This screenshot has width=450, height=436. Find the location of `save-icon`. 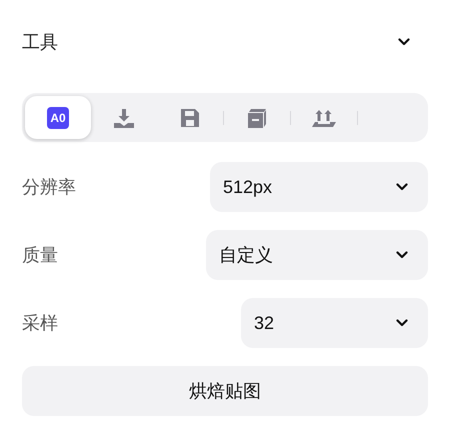

save-icon is located at coordinates (190, 117).